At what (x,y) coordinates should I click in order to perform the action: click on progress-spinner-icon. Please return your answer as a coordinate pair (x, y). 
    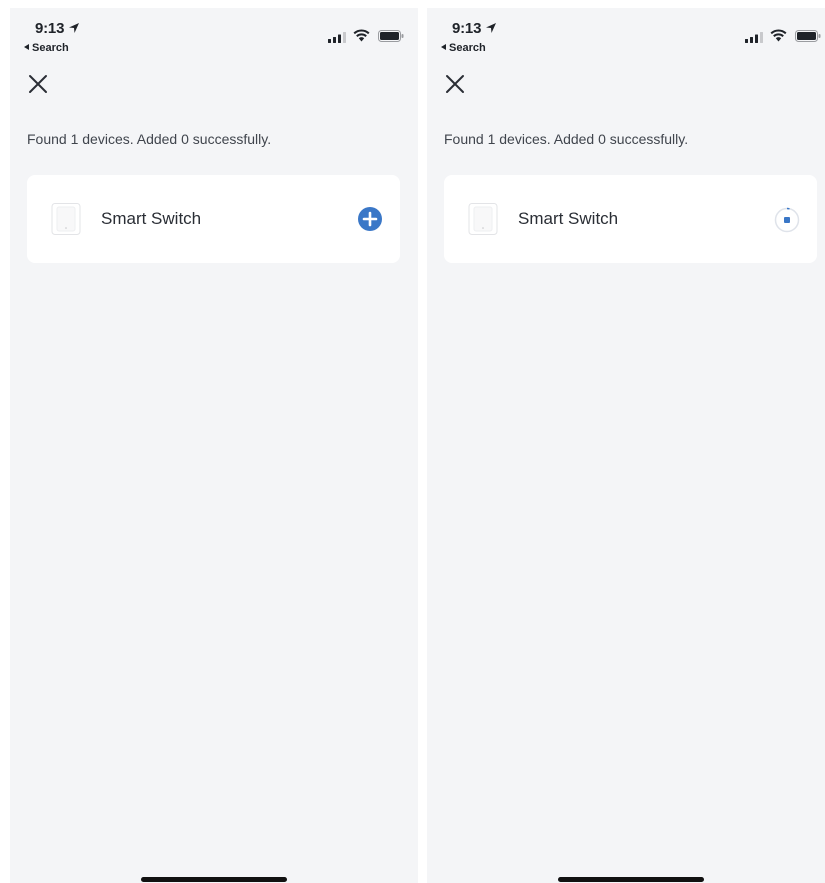
    Looking at the image, I should click on (787, 220).